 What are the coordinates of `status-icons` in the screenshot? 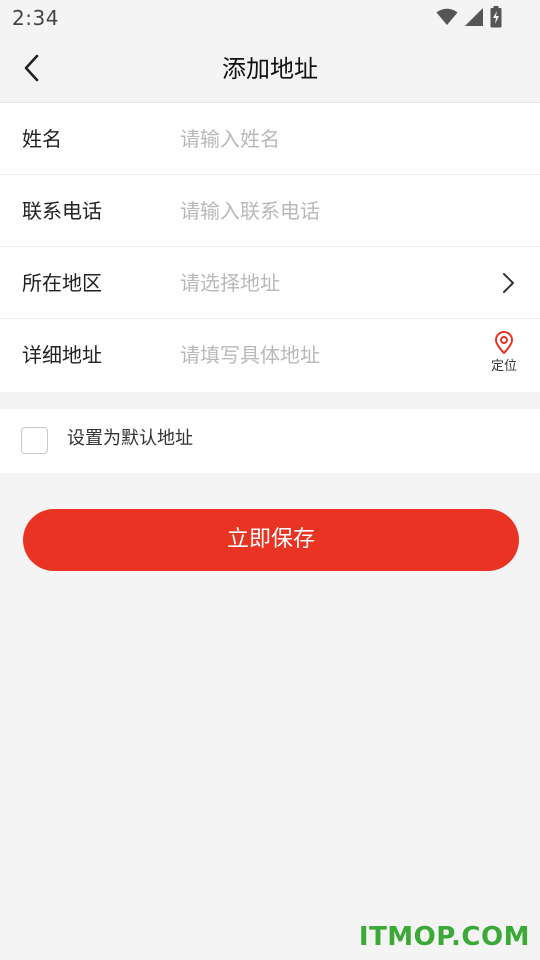 It's located at (469, 17).